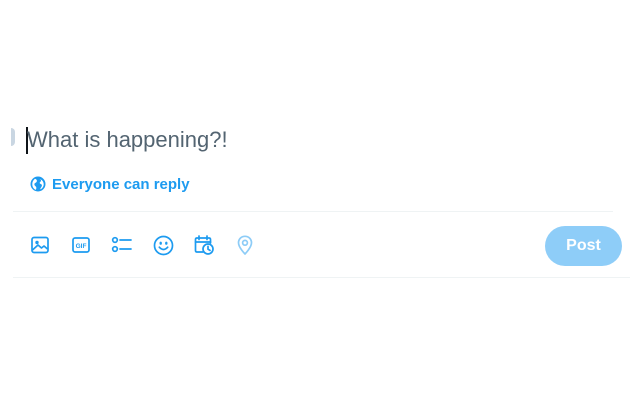 Image resolution: width=640 pixels, height=400 pixels. Describe the element at coordinates (313, 211) in the screenshot. I see `divider` at that location.